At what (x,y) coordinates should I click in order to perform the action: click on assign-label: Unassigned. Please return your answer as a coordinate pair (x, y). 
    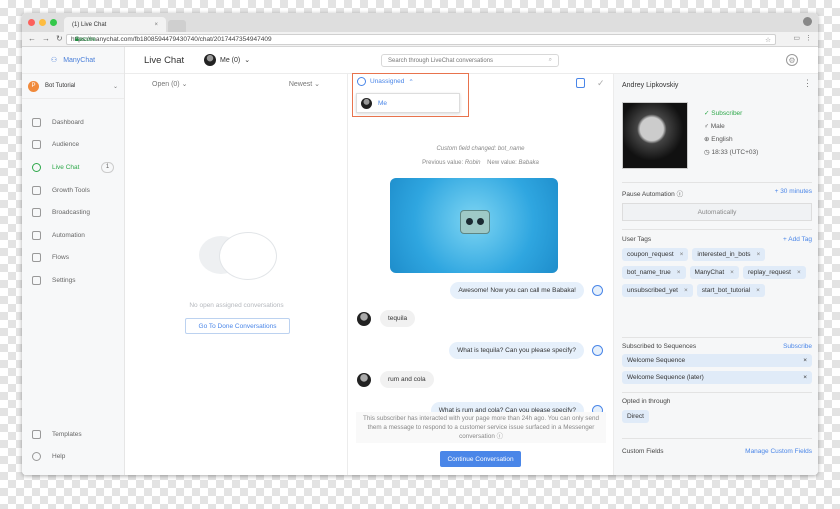
    Looking at the image, I should click on (387, 81).